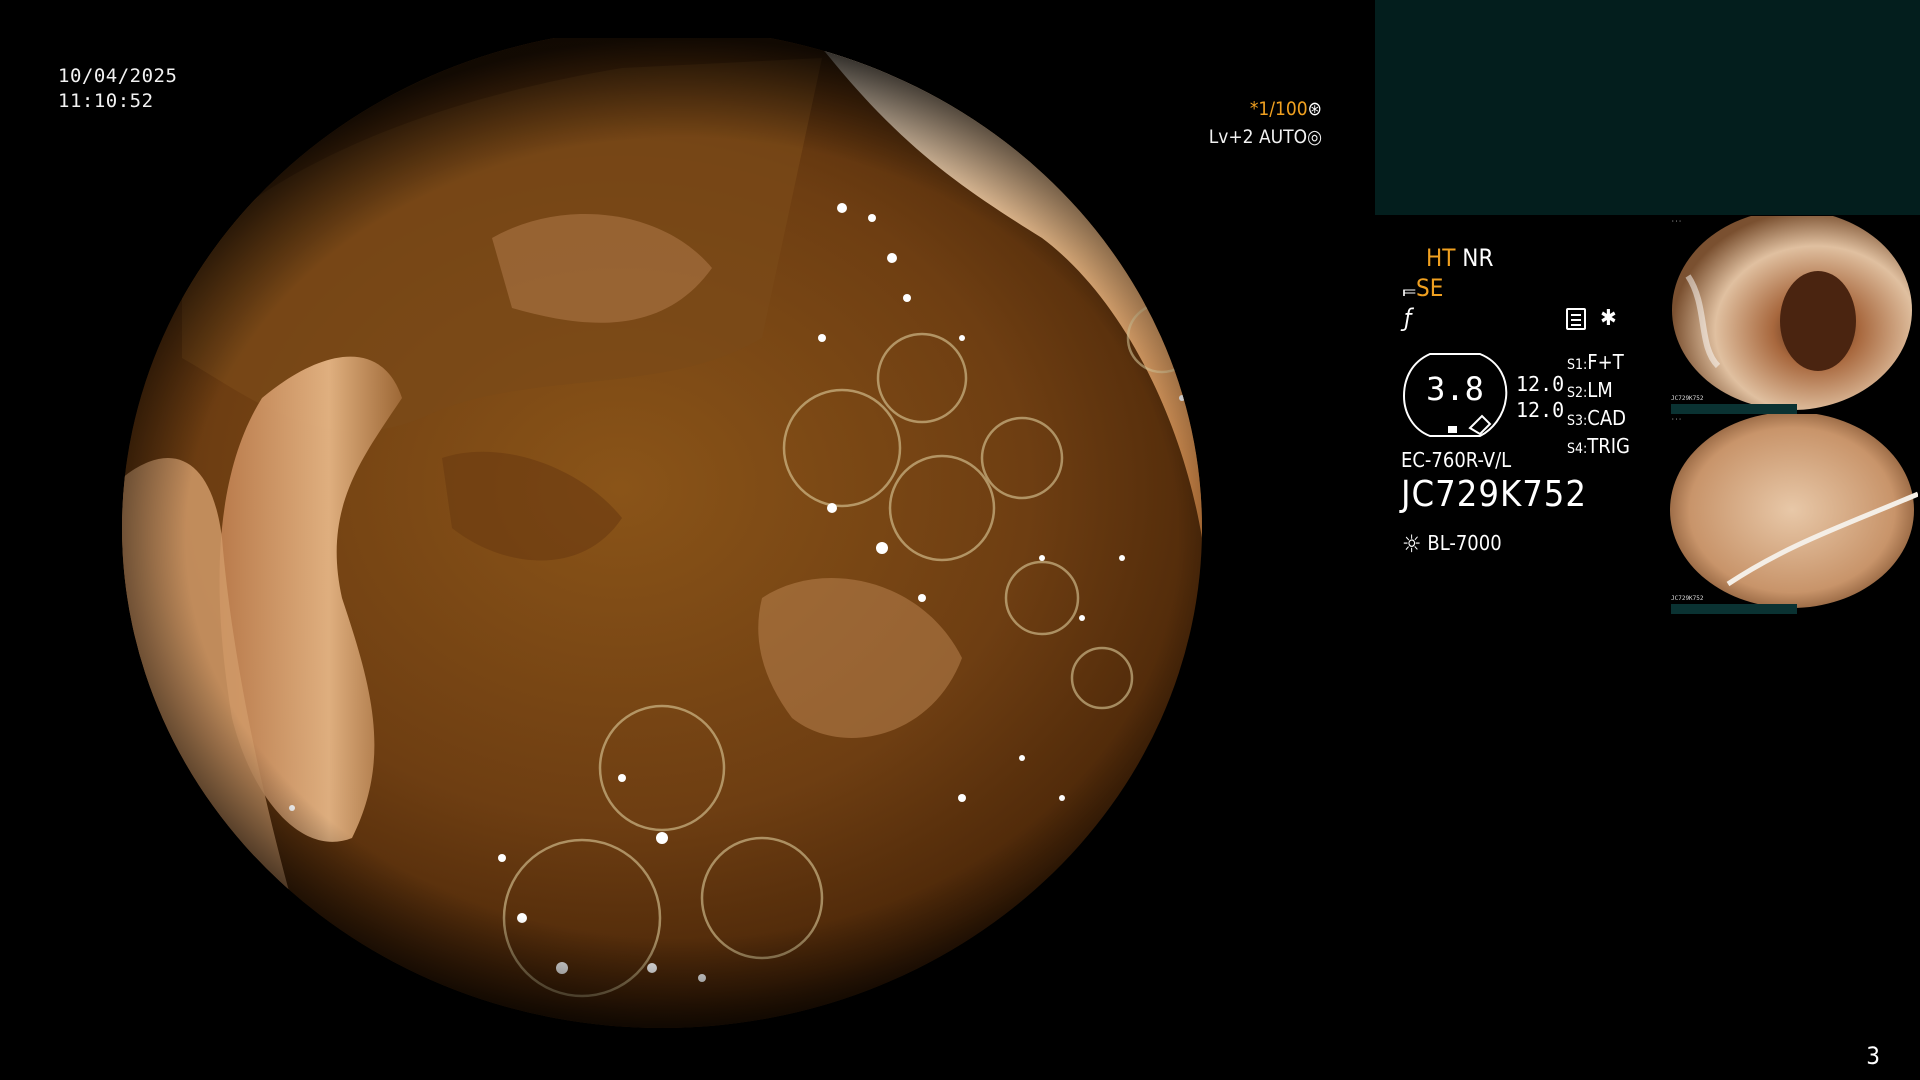  I want to click on ht-nr-row: HT NR, so click(1459, 258).